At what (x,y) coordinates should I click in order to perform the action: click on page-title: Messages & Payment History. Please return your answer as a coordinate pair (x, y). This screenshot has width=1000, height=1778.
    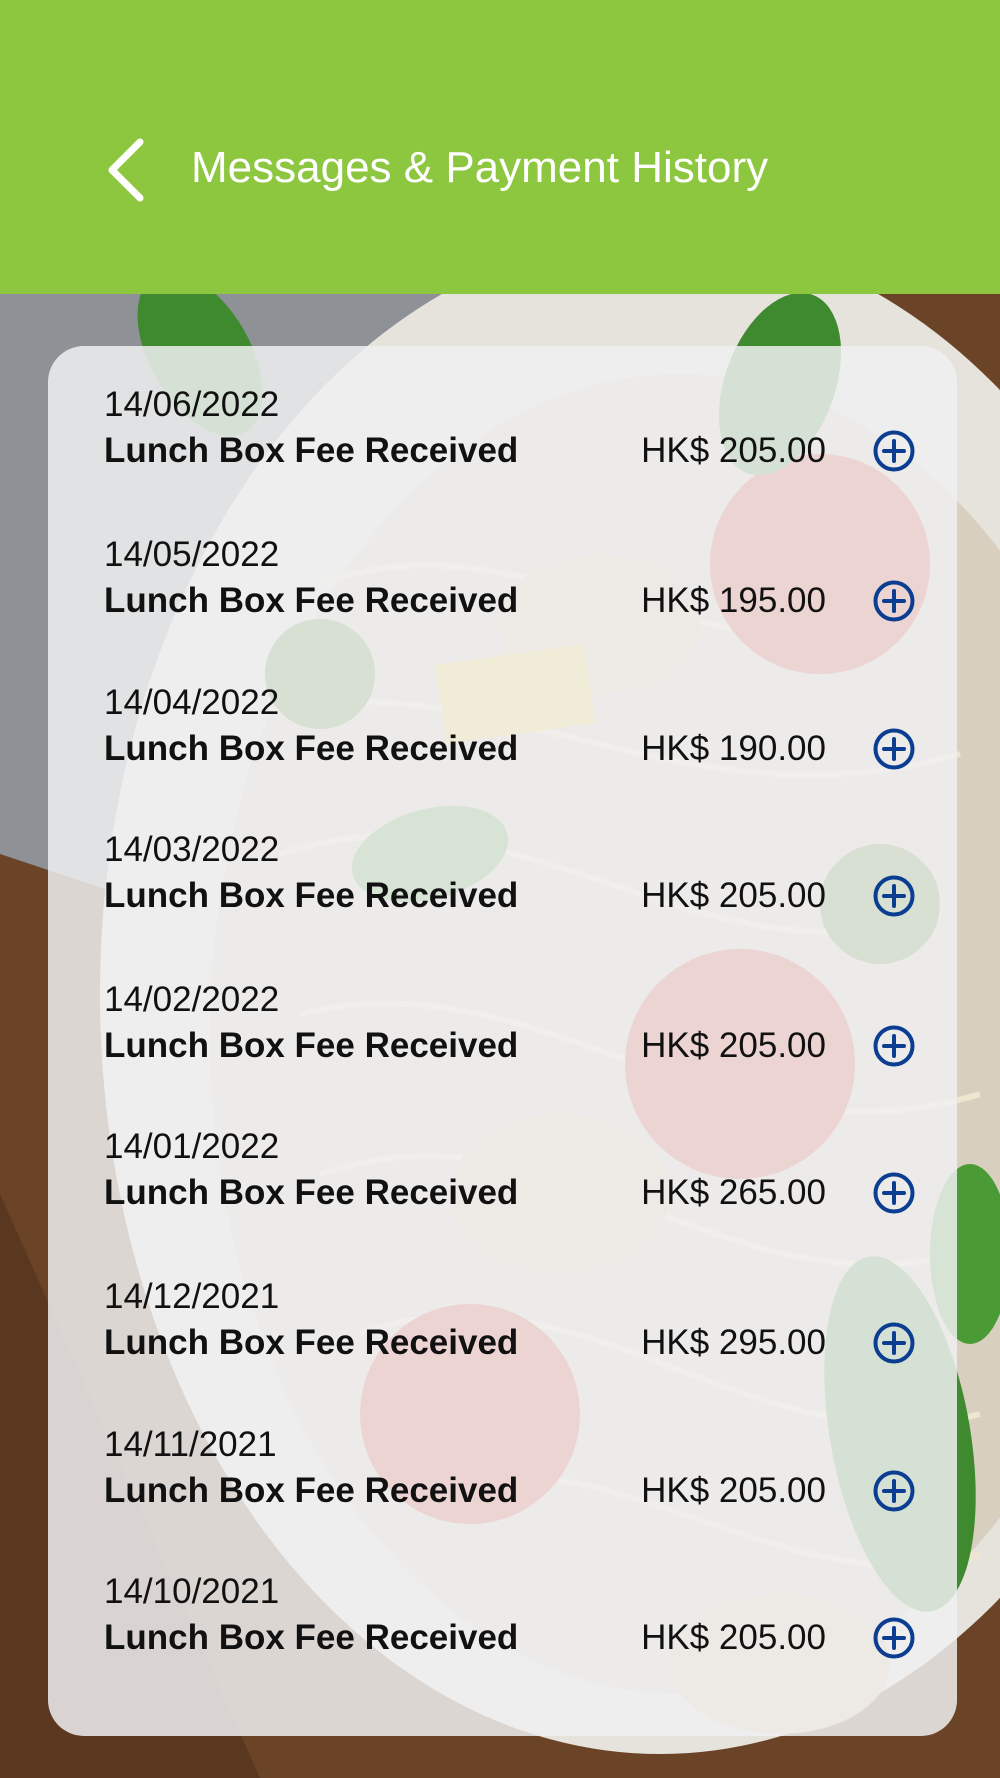
    Looking at the image, I should click on (480, 167).